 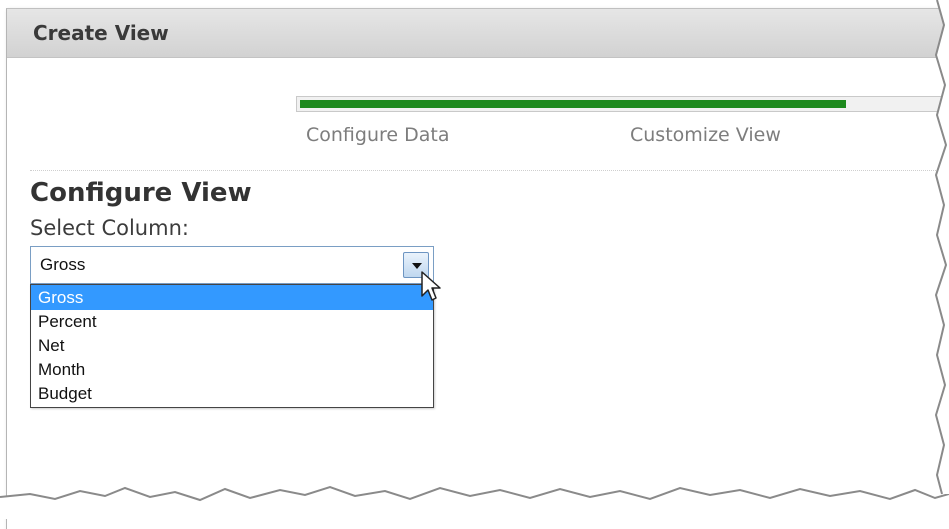 I want to click on dropdown-option: Net, so click(x=232, y=346).